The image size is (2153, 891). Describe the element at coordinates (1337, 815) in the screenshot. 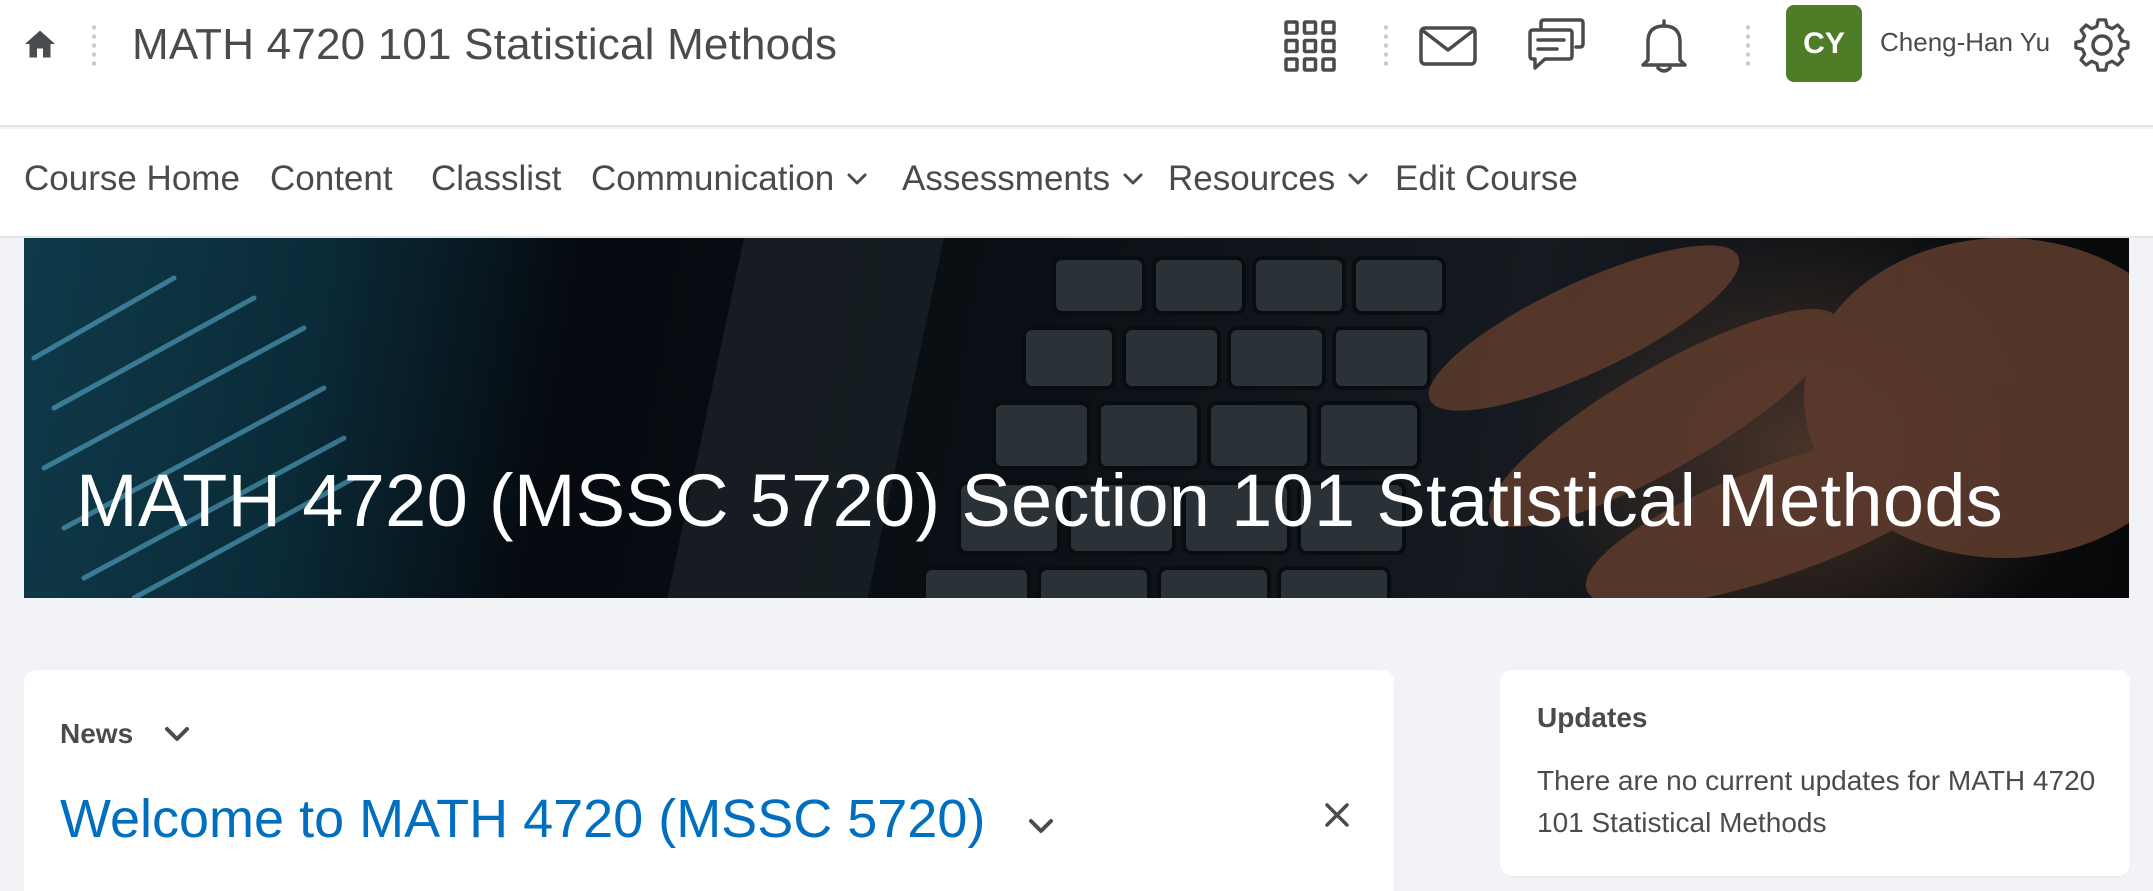

I see `close-icon` at that location.